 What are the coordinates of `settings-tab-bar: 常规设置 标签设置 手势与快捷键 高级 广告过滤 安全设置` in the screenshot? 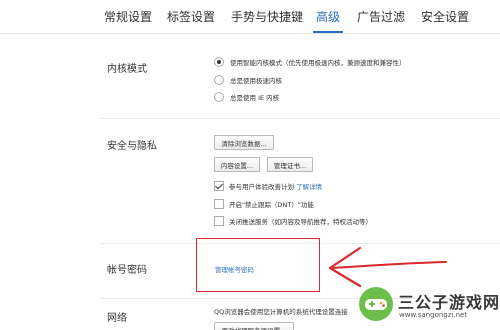 It's located at (250, 17).